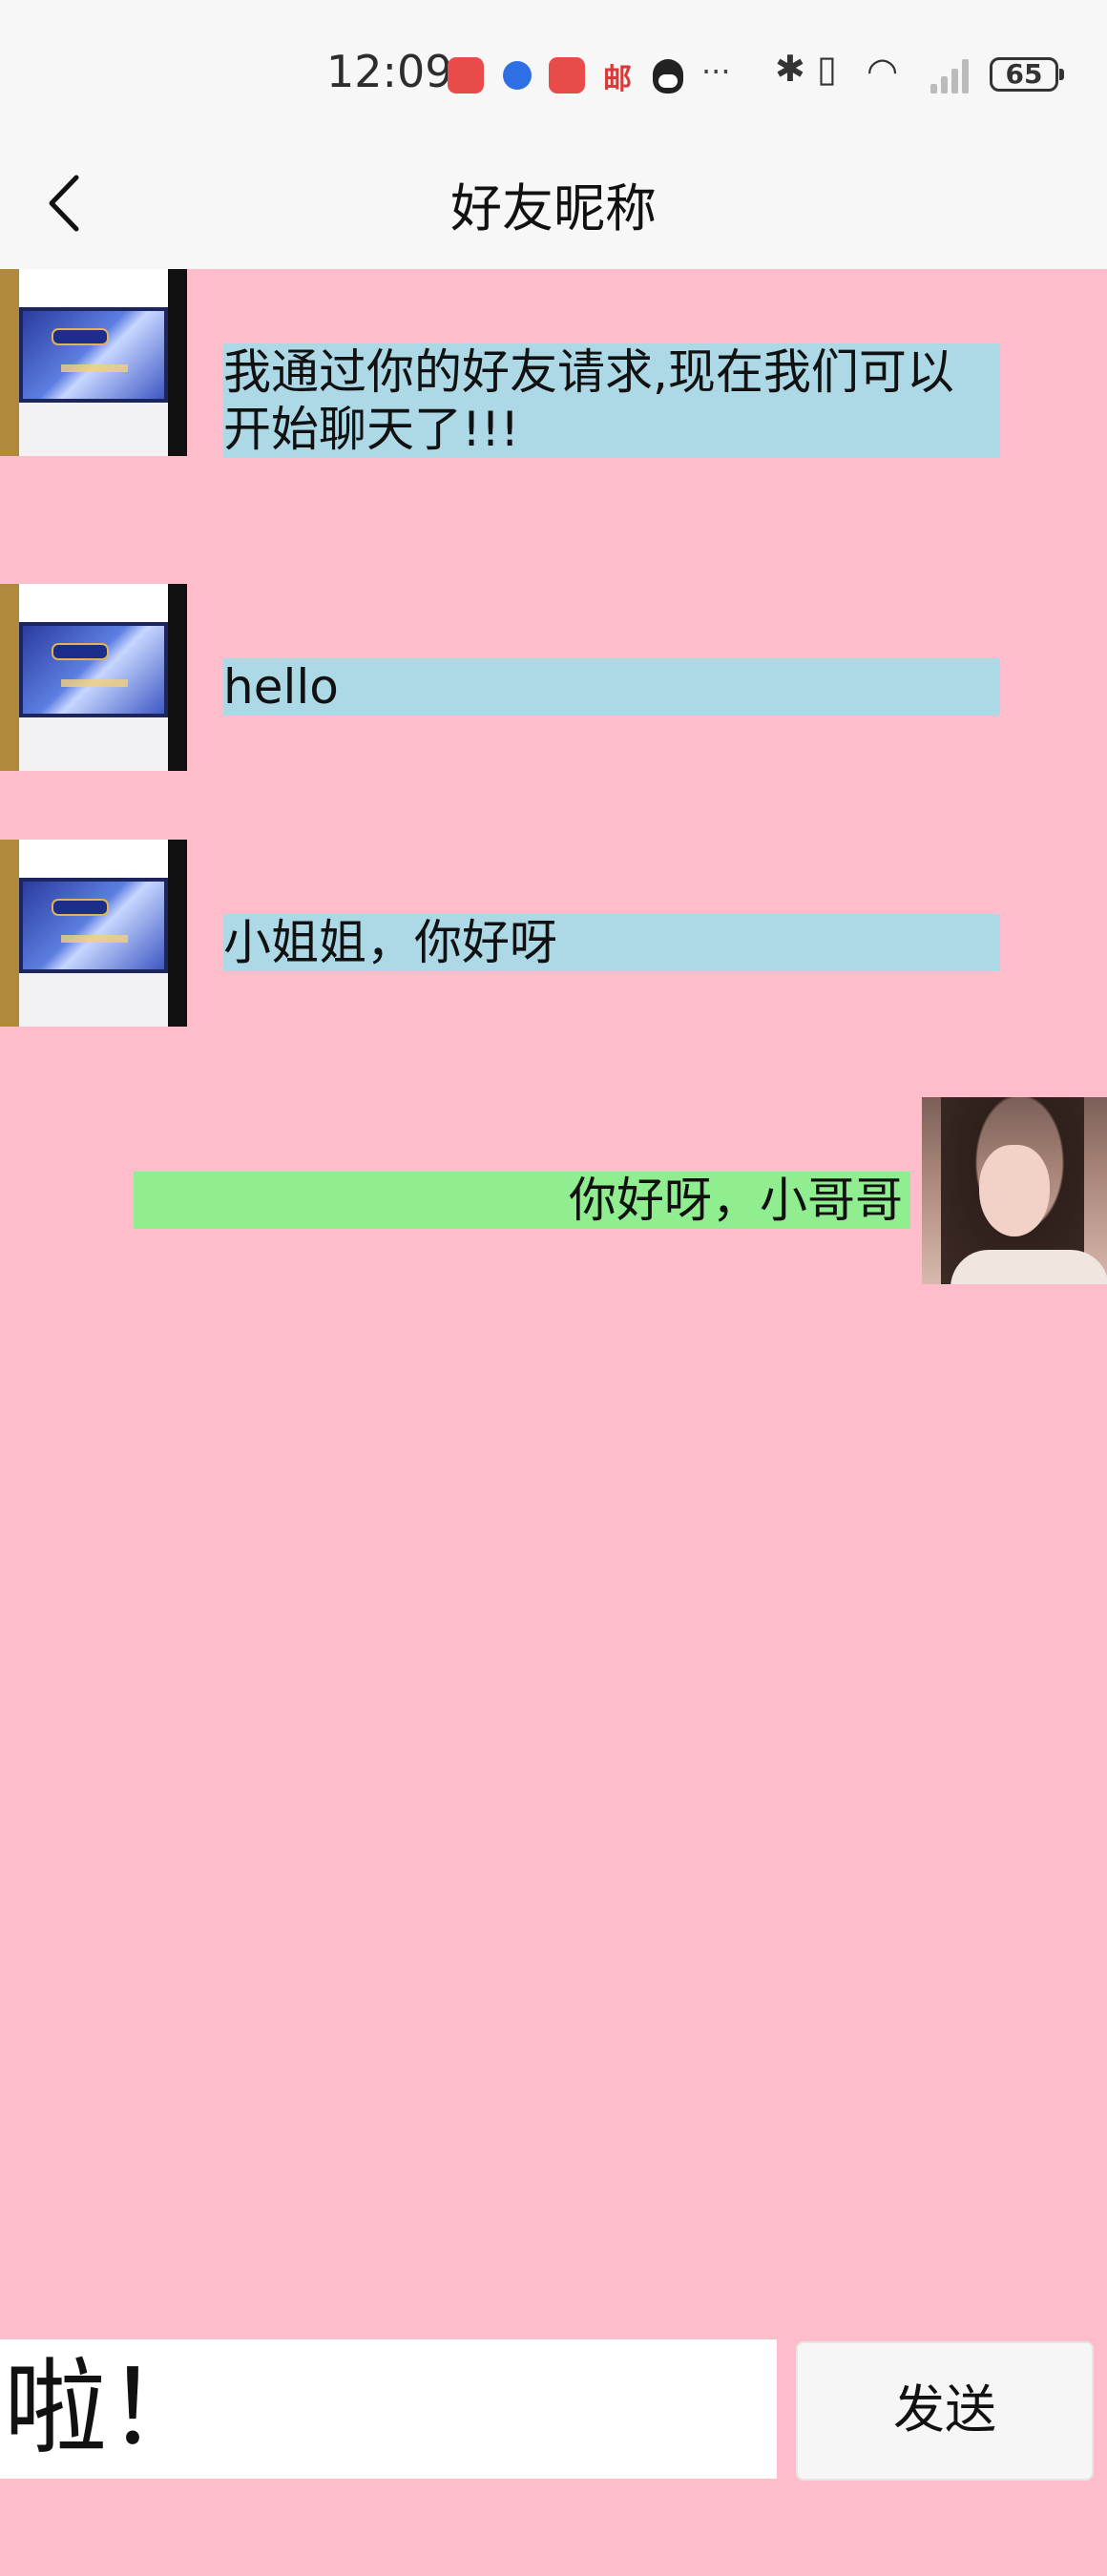 This screenshot has width=1107, height=2576. Describe the element at coordinates (668, 76) in the screenshot. I see `qq-icon` at that location.